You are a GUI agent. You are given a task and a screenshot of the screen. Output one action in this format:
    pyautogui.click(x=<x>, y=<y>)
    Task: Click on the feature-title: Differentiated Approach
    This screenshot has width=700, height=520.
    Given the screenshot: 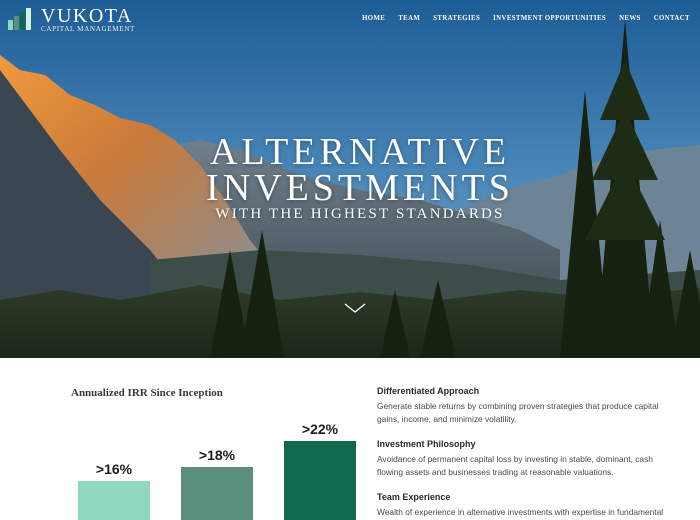 What is the action you would take?
    pyautogui.click(x=428, y=391)
    